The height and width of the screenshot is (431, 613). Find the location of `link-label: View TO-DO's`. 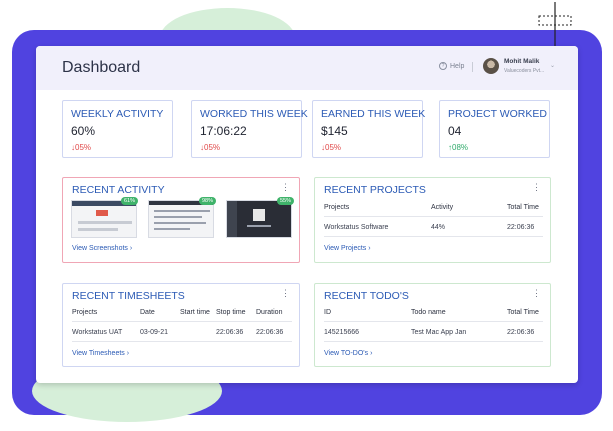

link-label: View TO-DO's is located at coordinates (346, 353).